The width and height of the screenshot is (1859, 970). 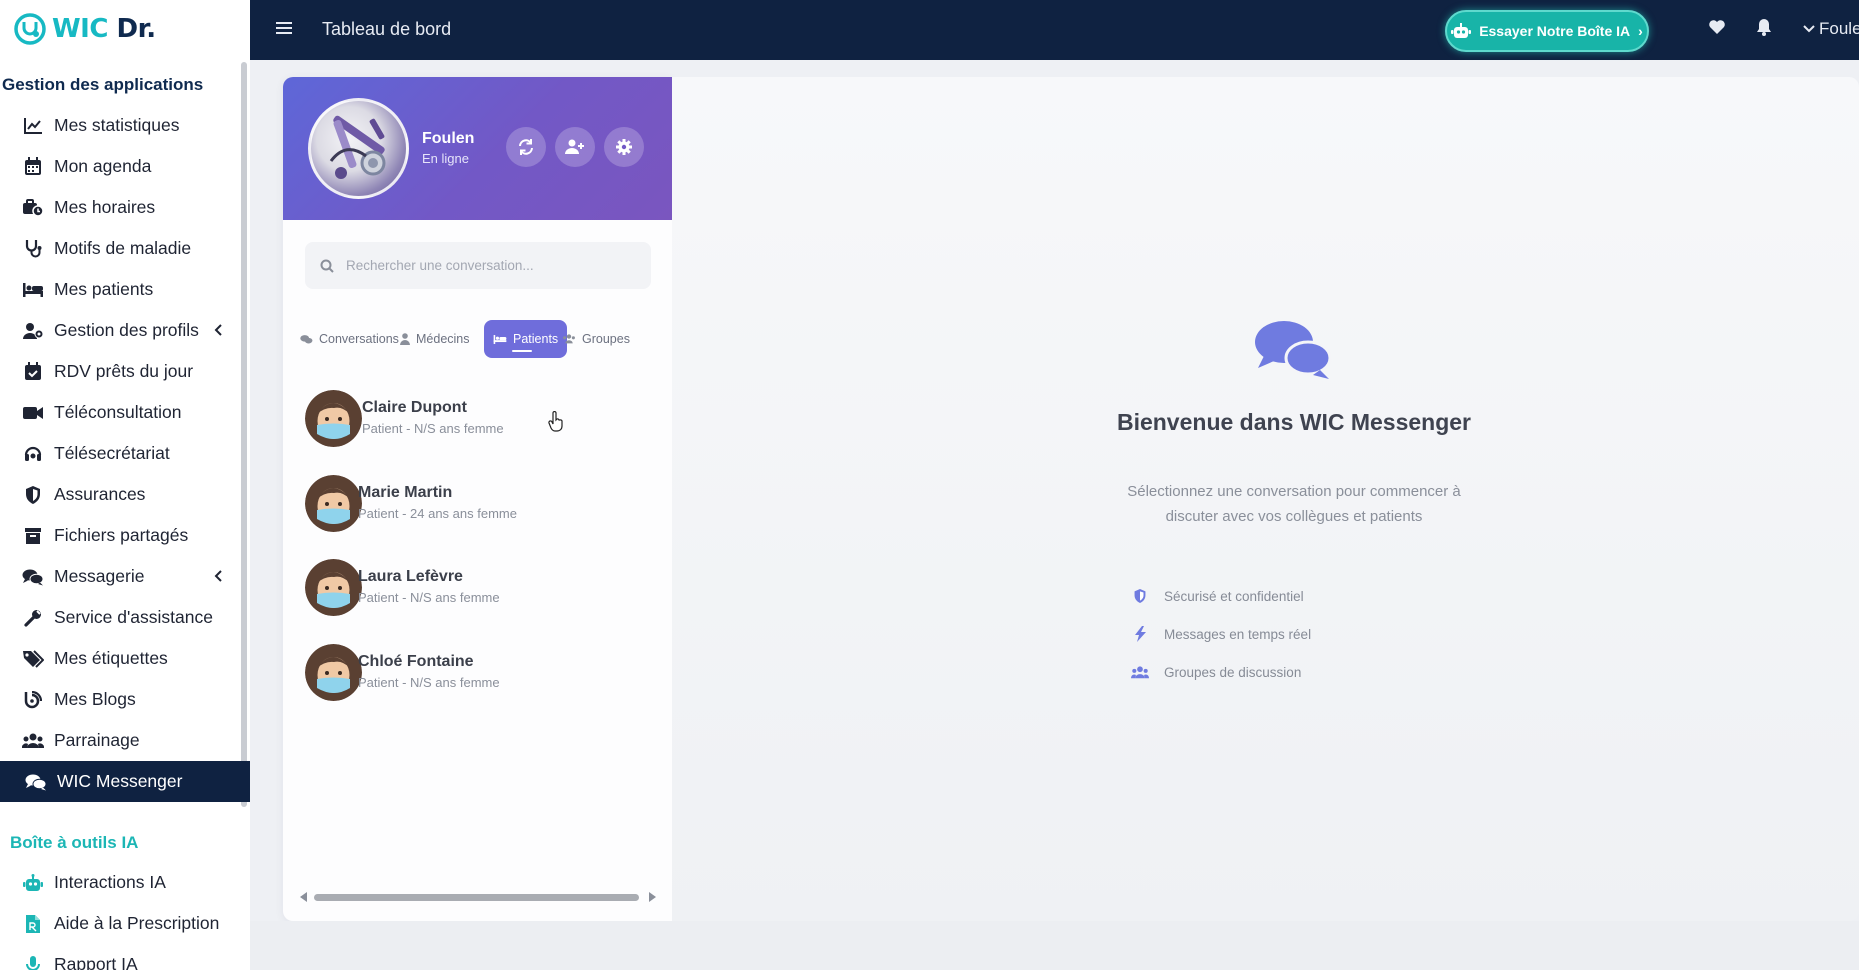 What do you see at coordinates (119, 412) in the screenshot?
I see `sidebar-item-teleconsultation: Téléconsultation` at bounding box center [119, 412].